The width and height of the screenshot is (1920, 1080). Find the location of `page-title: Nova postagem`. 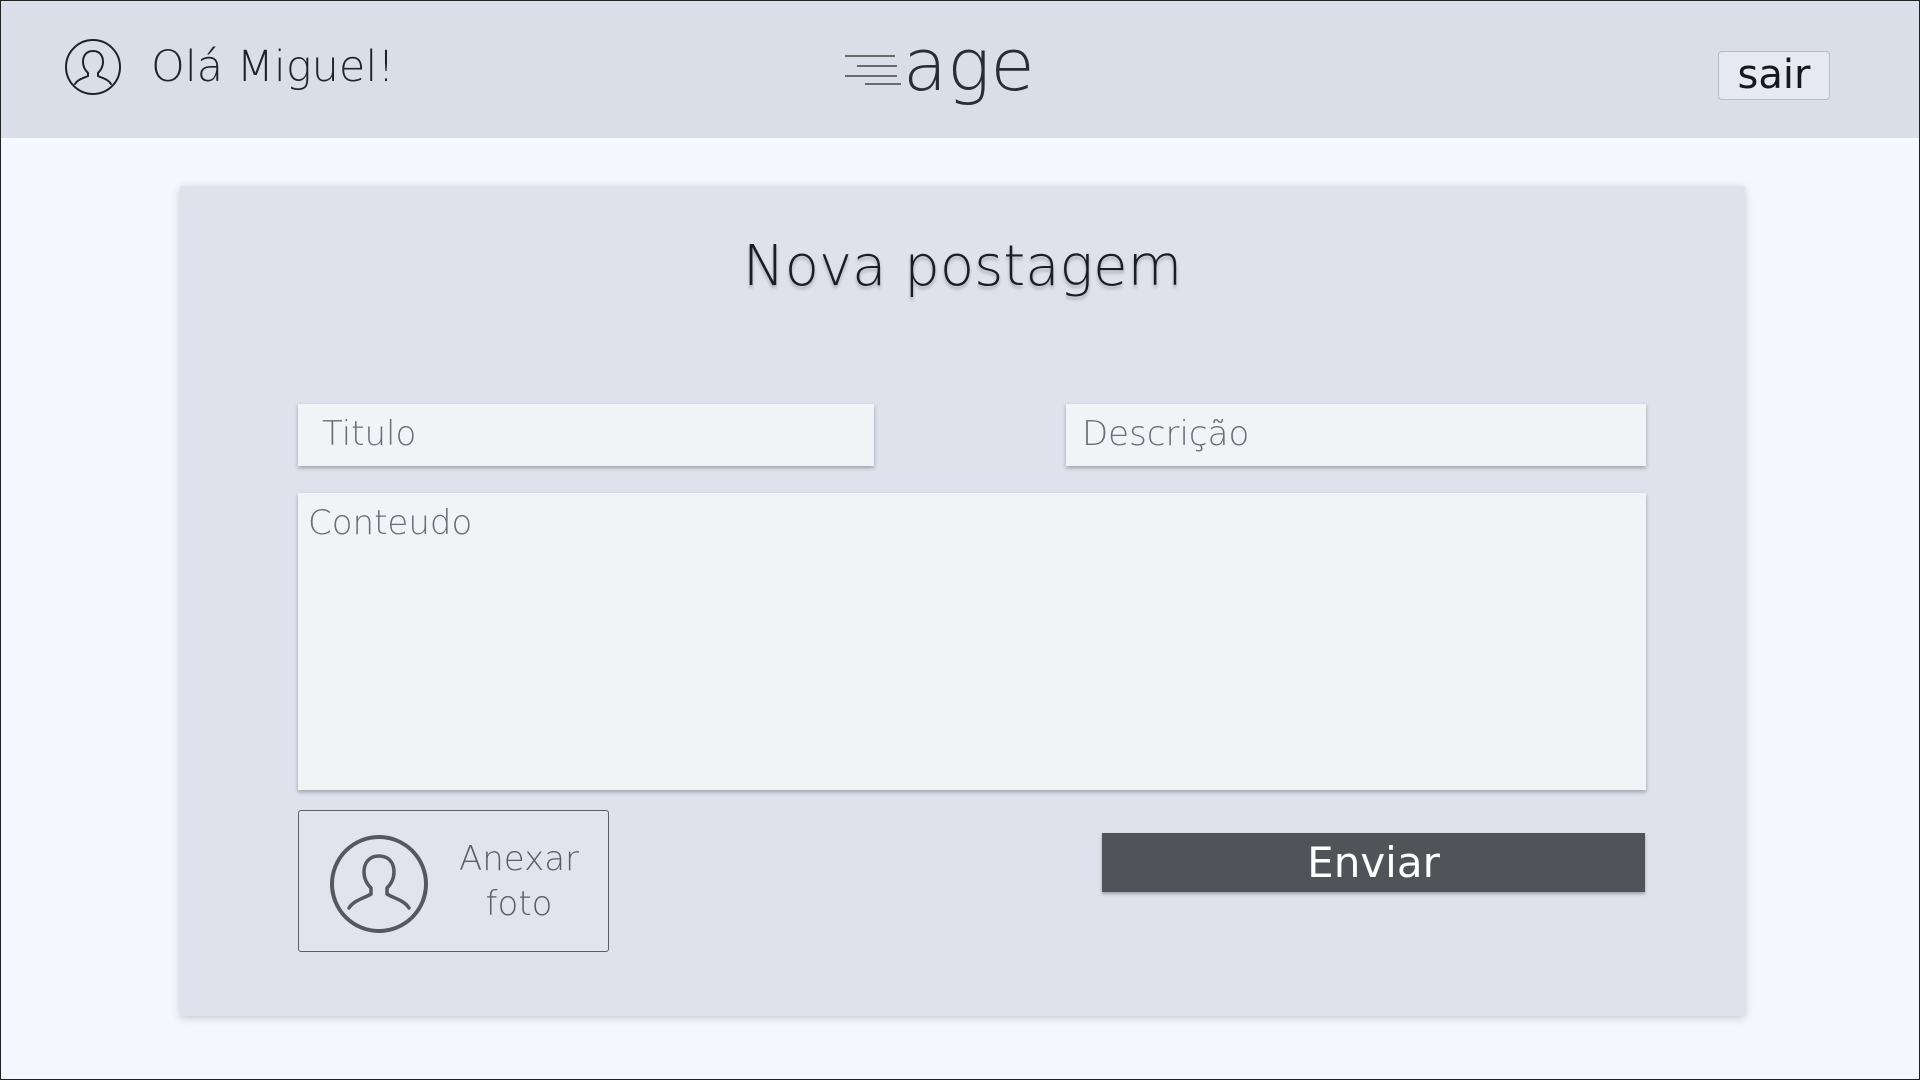

page-title: Nova postagem is located at coordinates (962, 266).